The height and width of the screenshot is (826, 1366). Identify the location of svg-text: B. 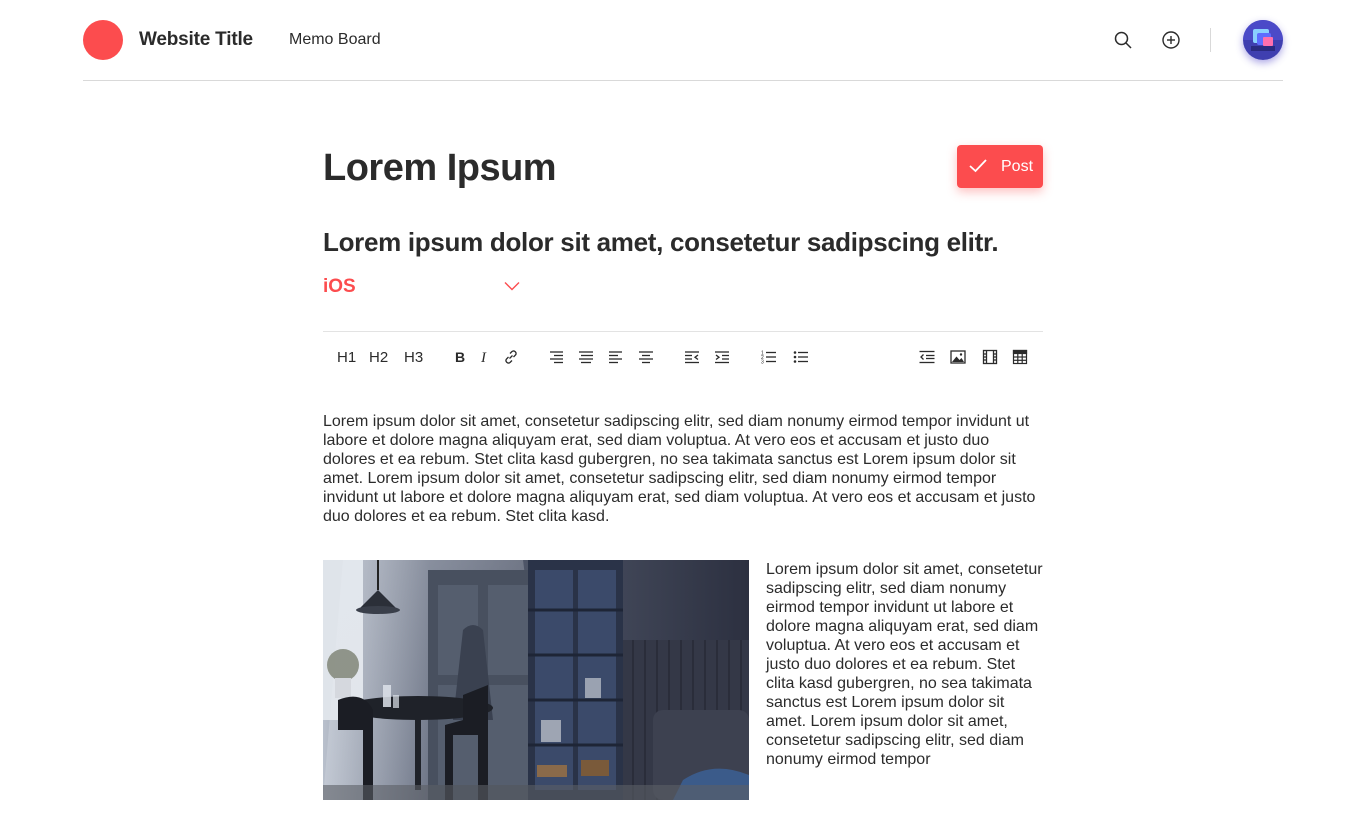
(460, 357).